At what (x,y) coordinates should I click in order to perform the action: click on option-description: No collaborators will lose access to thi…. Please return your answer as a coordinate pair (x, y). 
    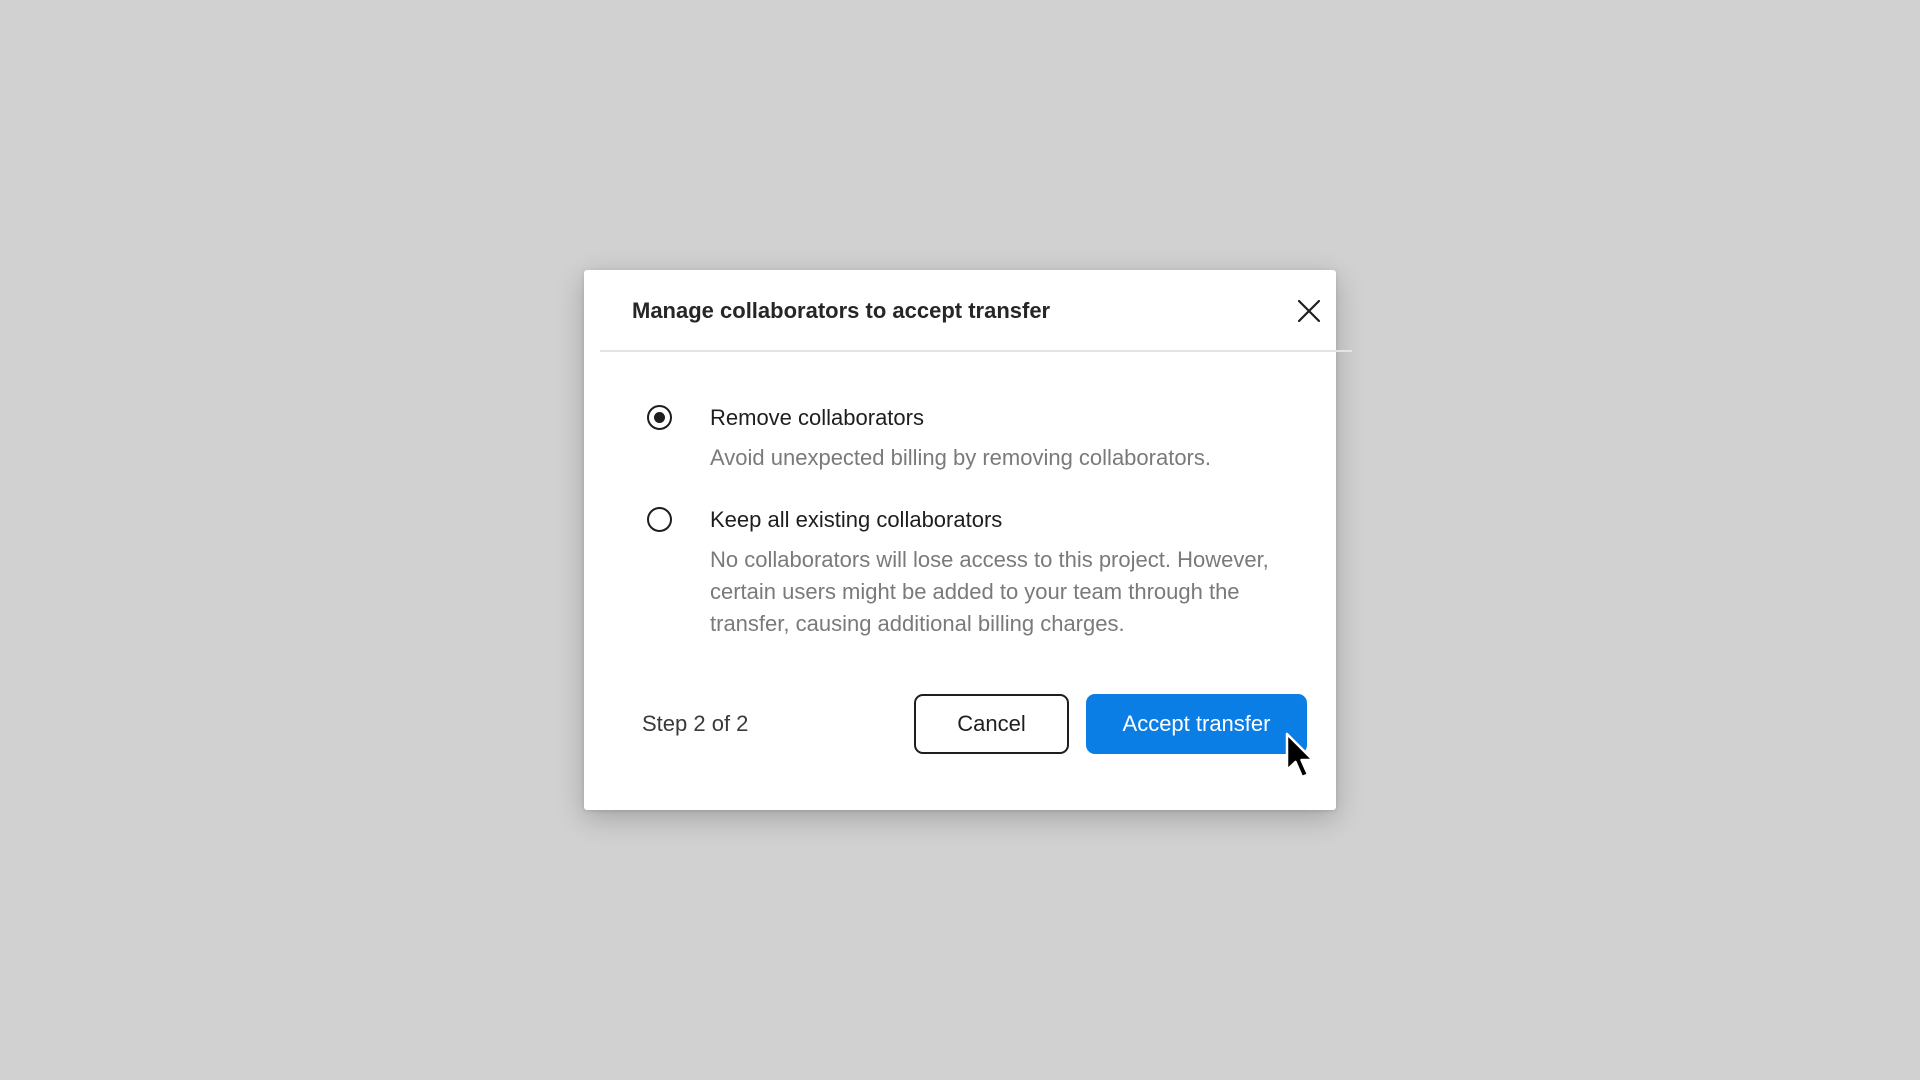
    Looking at the image, I should click on (989, 591).